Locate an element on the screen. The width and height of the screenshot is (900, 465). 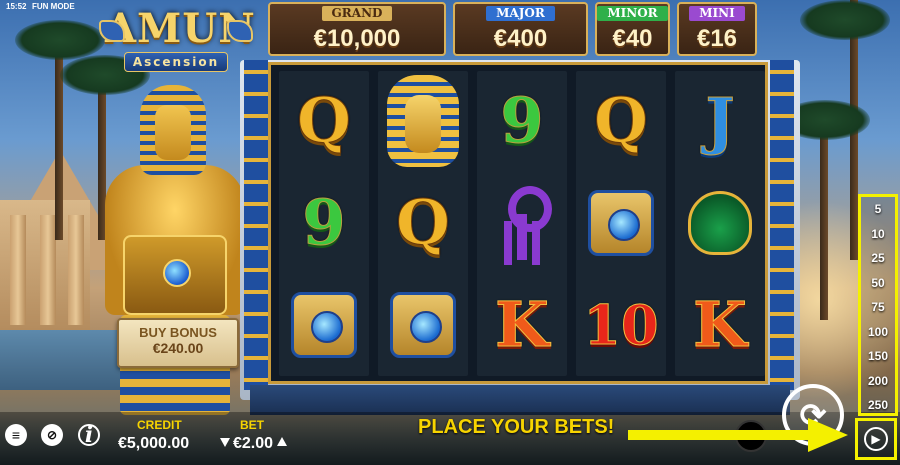
reel-3: 9 K is located at coordinates (522, 223).